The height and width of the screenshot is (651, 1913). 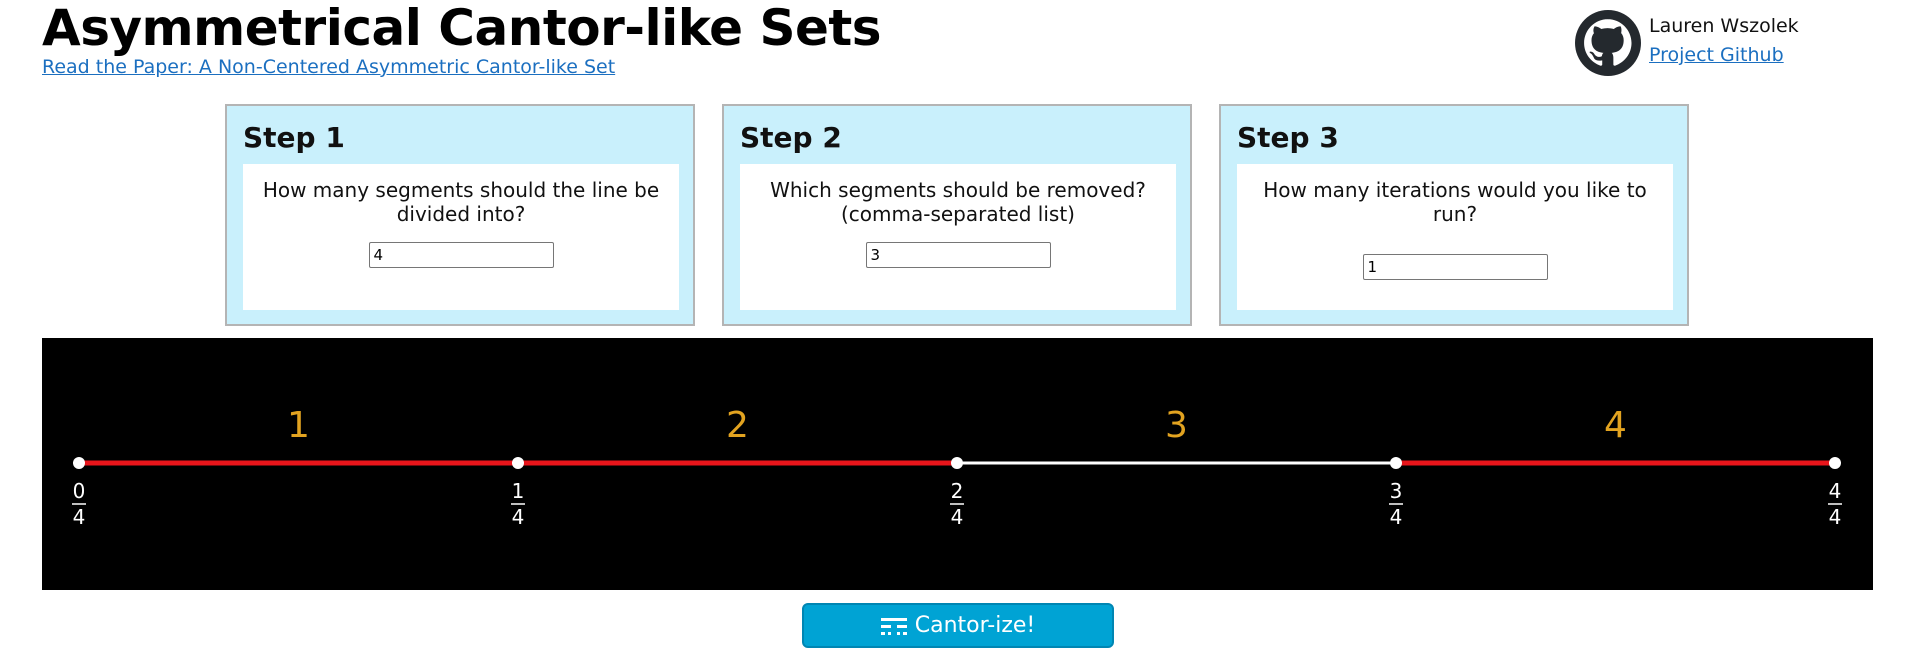 I want to click on iterations-input, so click(x=1455, y=267).